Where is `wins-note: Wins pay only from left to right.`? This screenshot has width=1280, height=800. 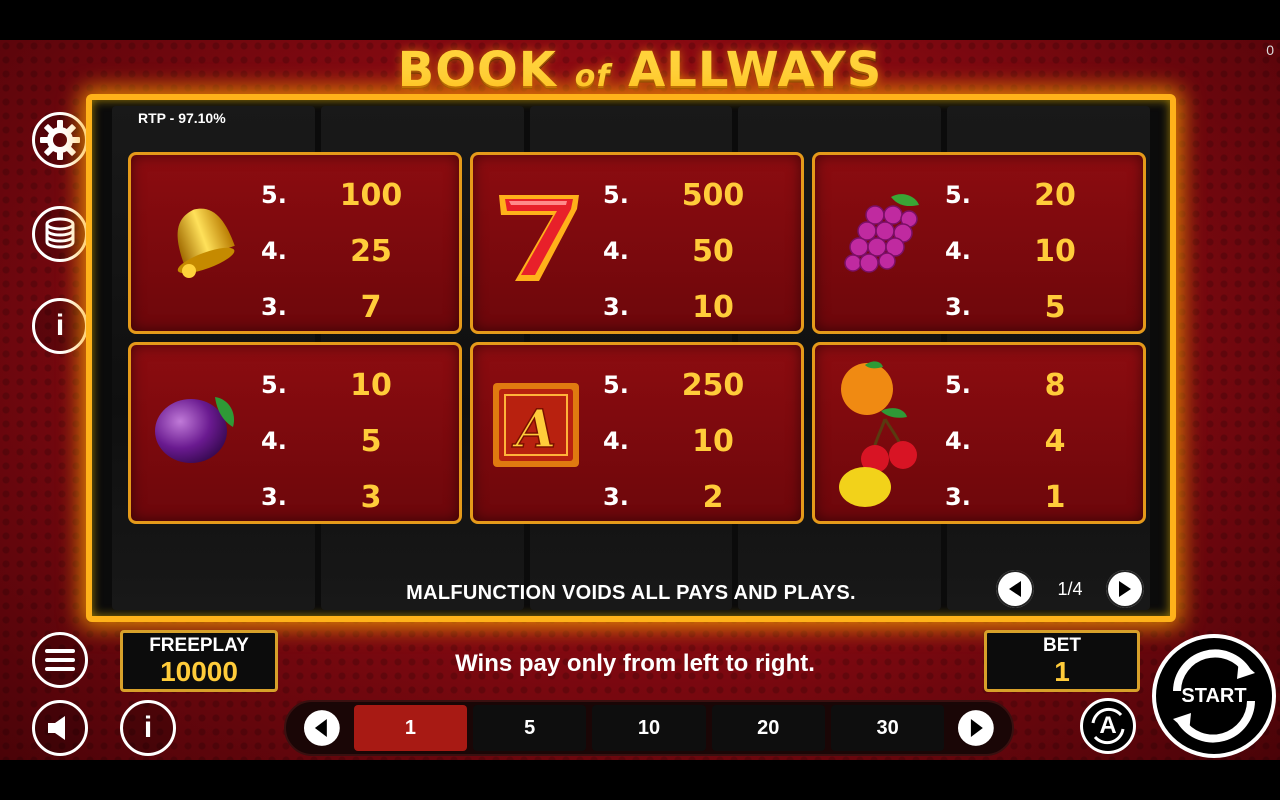 wins-note: Wins pay only from left to right. is located at coordinates (635, 663).